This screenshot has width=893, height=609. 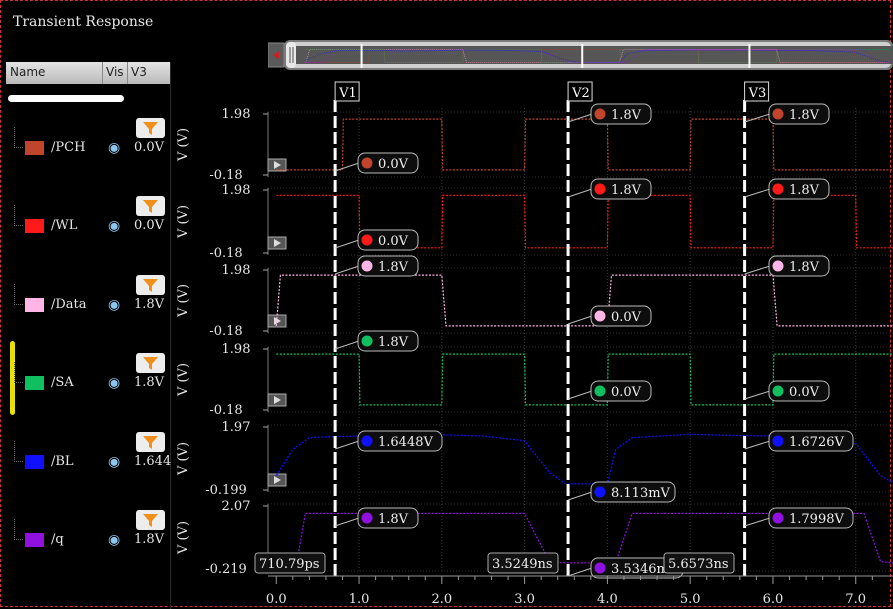 I want to click on cursor-x-readout: 3.5249ns, so click(x=522, y=564).